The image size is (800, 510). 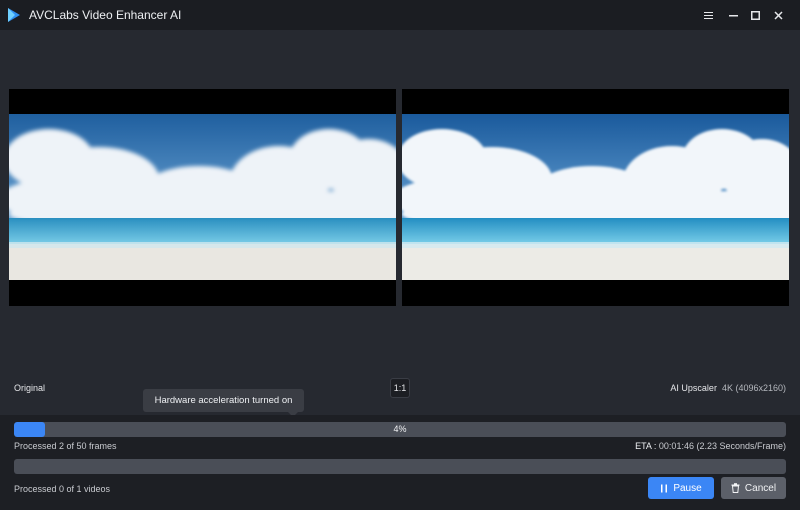 What do you see at coordinates (14, 15) in the screenshot?
I see `app-logo-icon` at bounding box center [14, 15].